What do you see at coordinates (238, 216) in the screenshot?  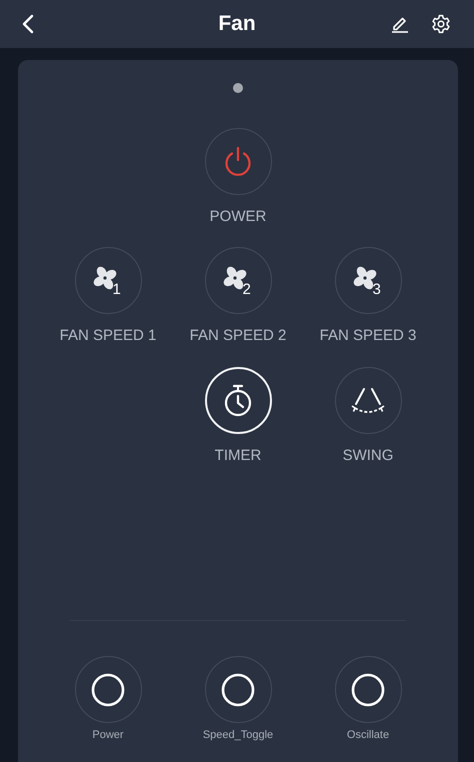 I see `key-label: POWER` at bounding box center [238, 216].